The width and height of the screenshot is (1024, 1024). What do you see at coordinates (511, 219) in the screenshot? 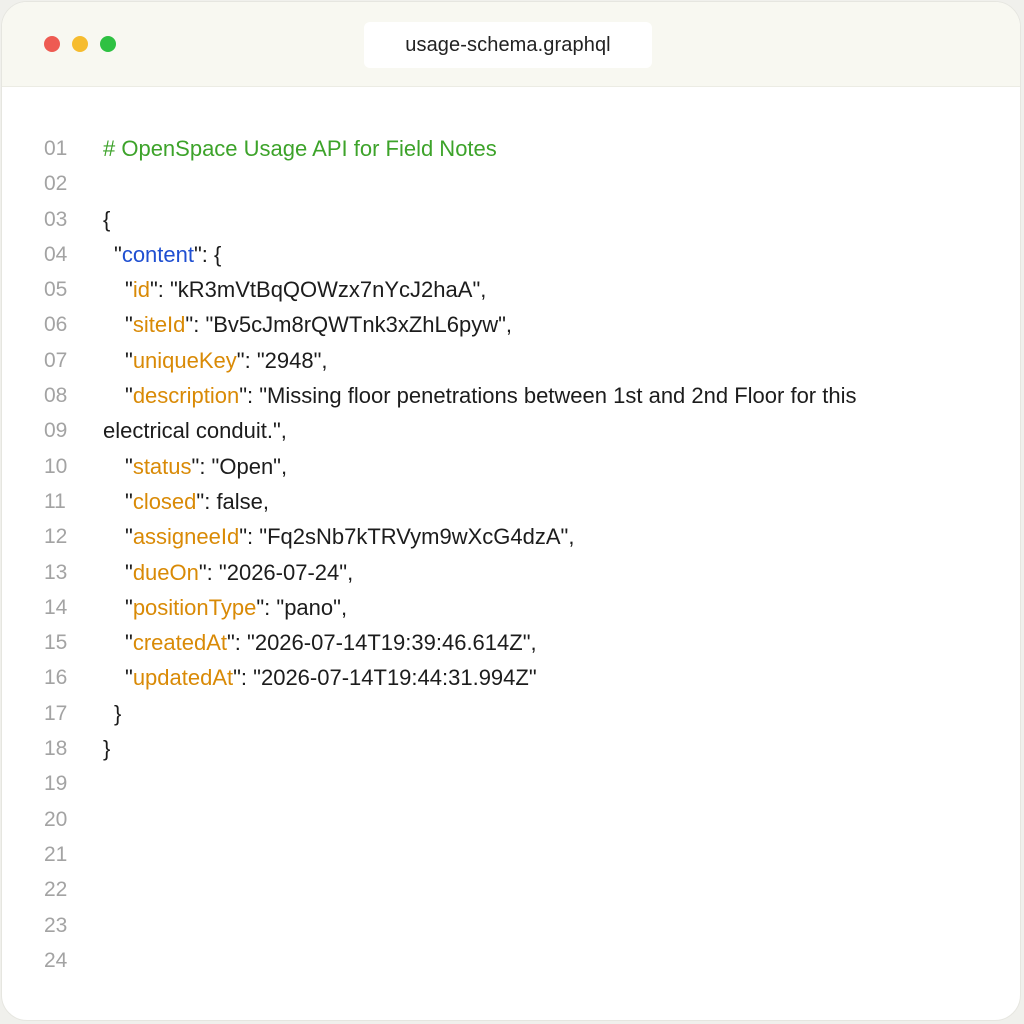
I see `code-line: 03 {` at bounding box center [511, 219].